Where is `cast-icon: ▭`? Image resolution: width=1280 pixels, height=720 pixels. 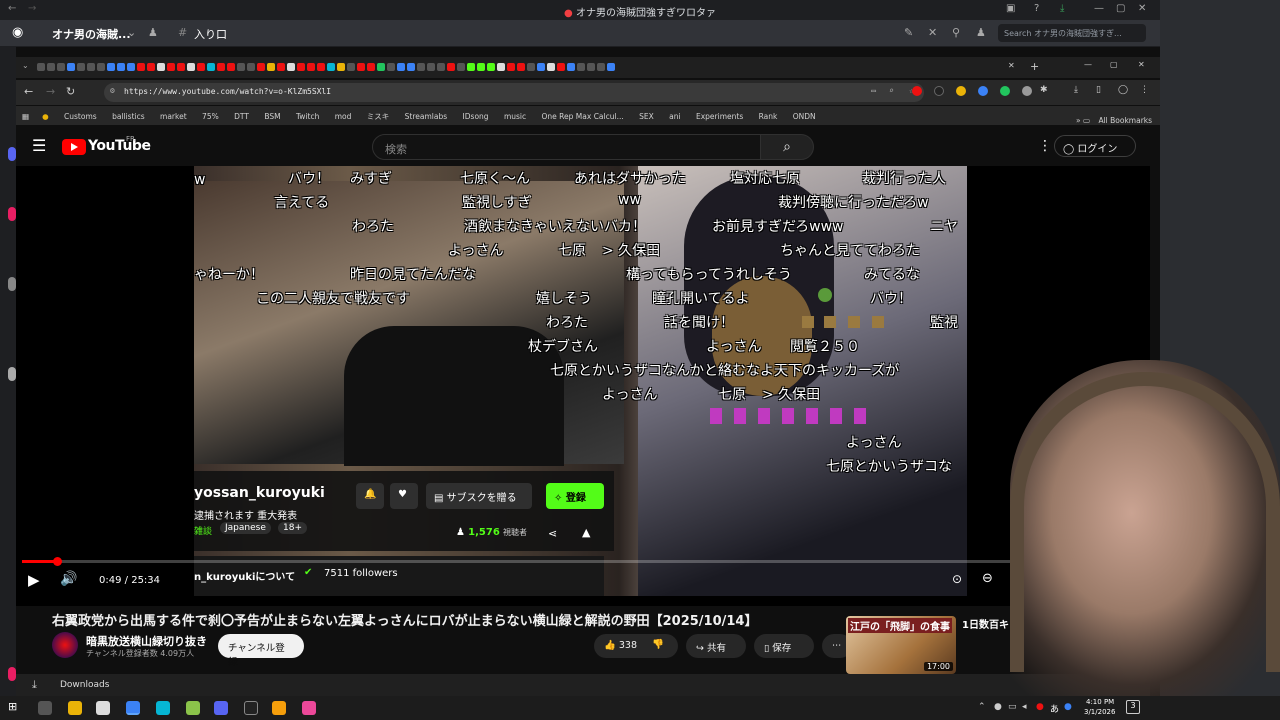
cast-icon: ▭ is located at coordinates (873, 90).